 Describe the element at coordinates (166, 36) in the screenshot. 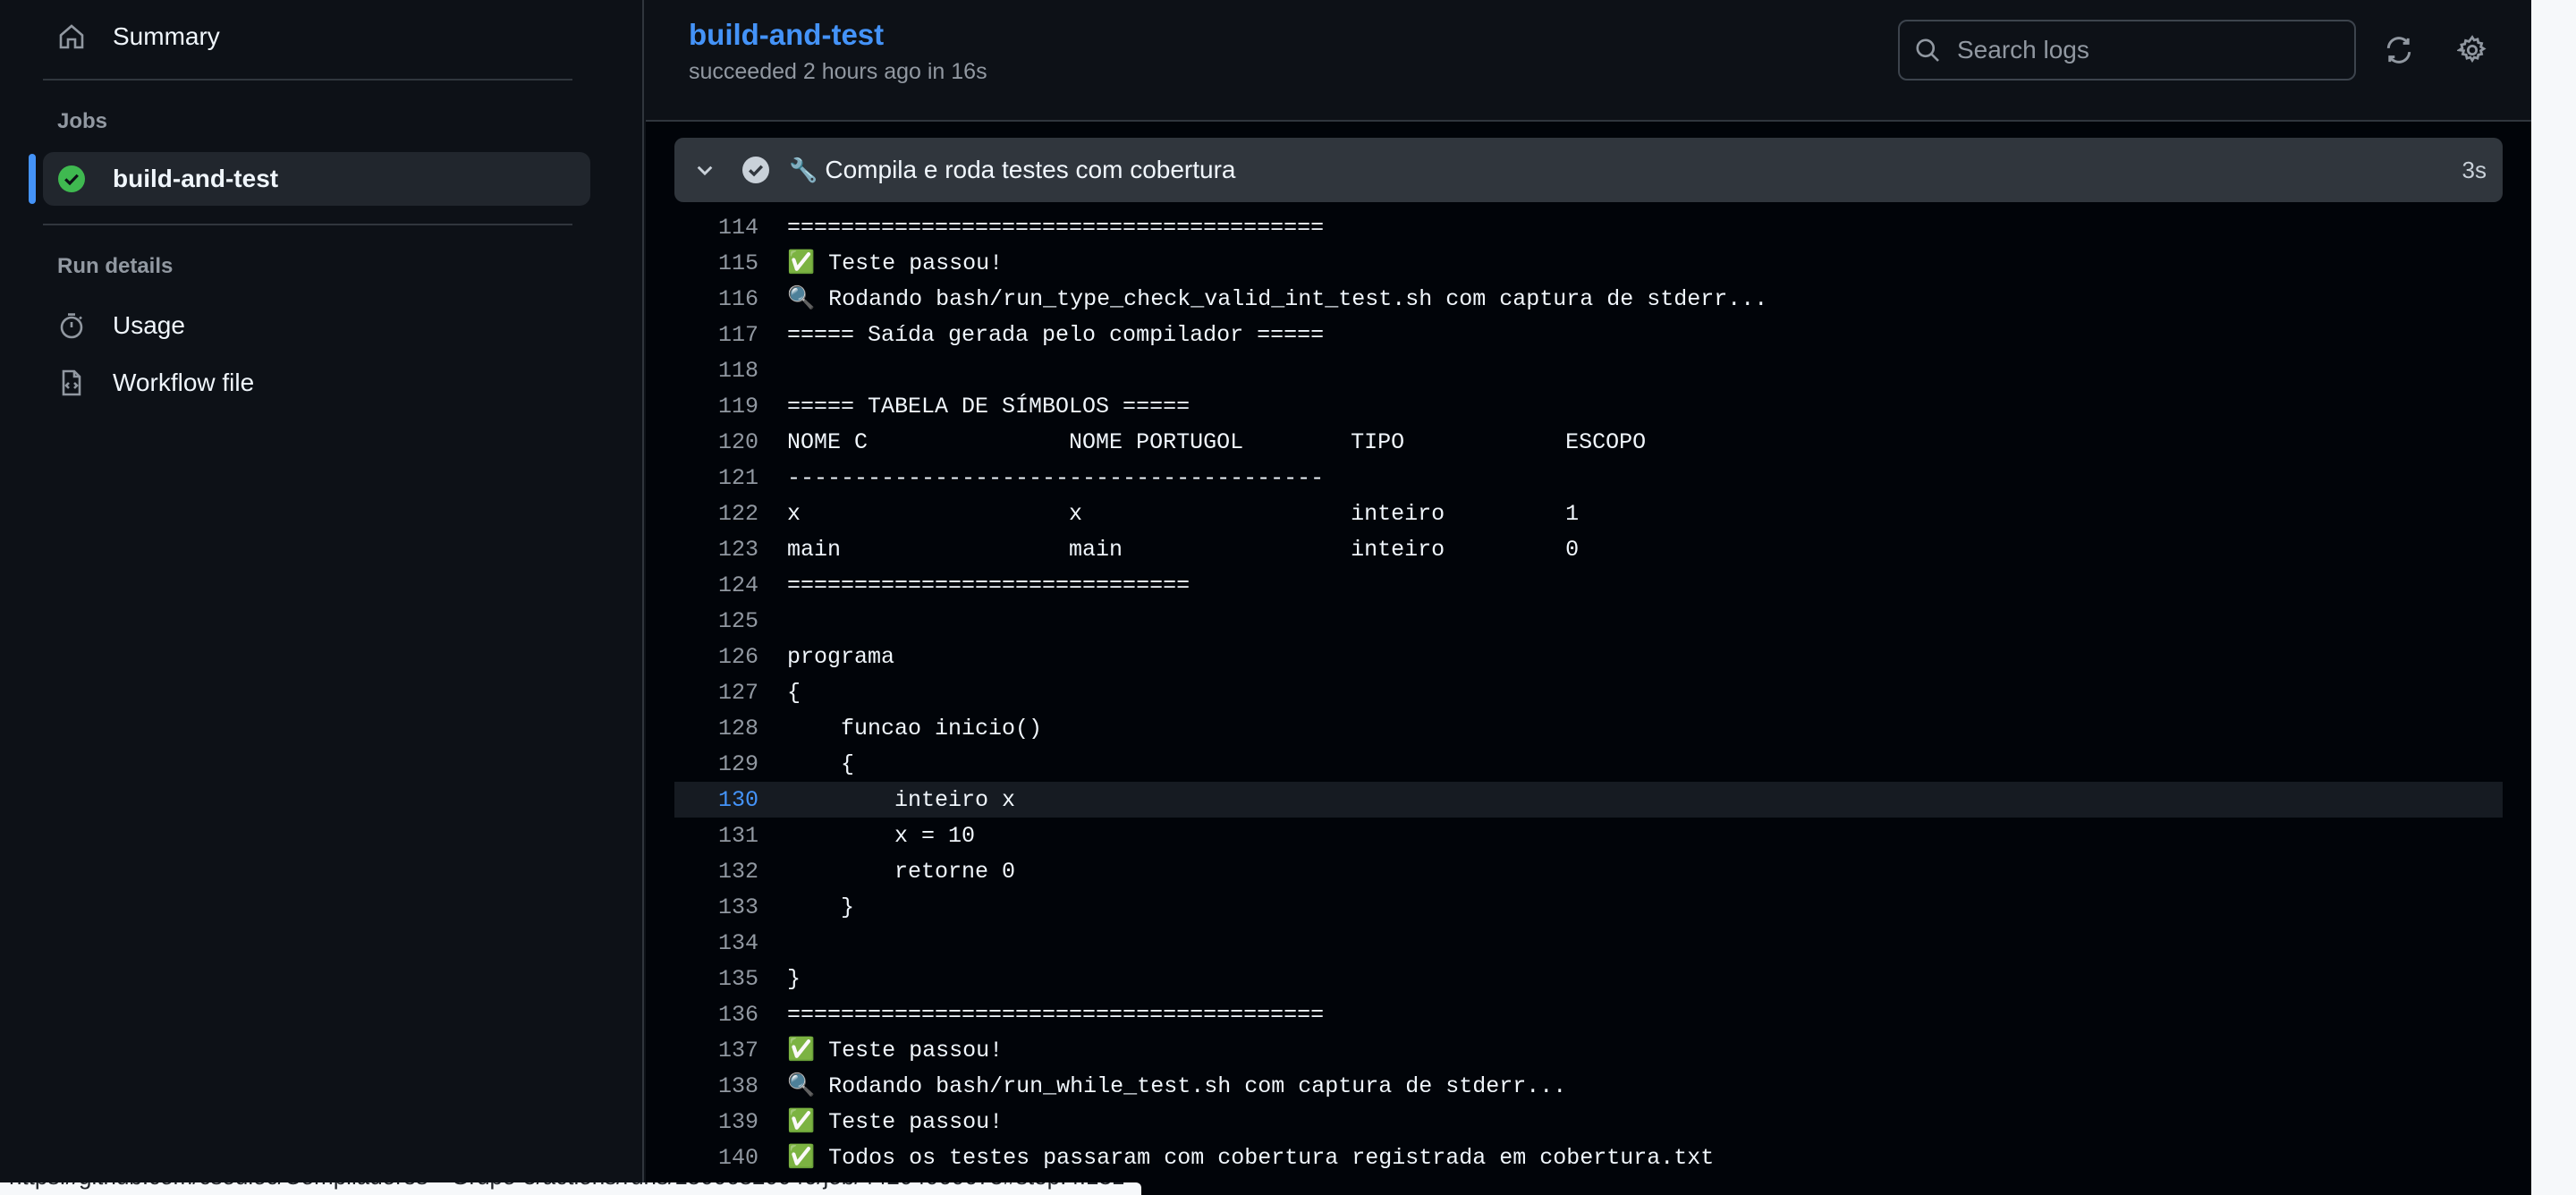

I see `sidebar-item-label: Summary` at that location.